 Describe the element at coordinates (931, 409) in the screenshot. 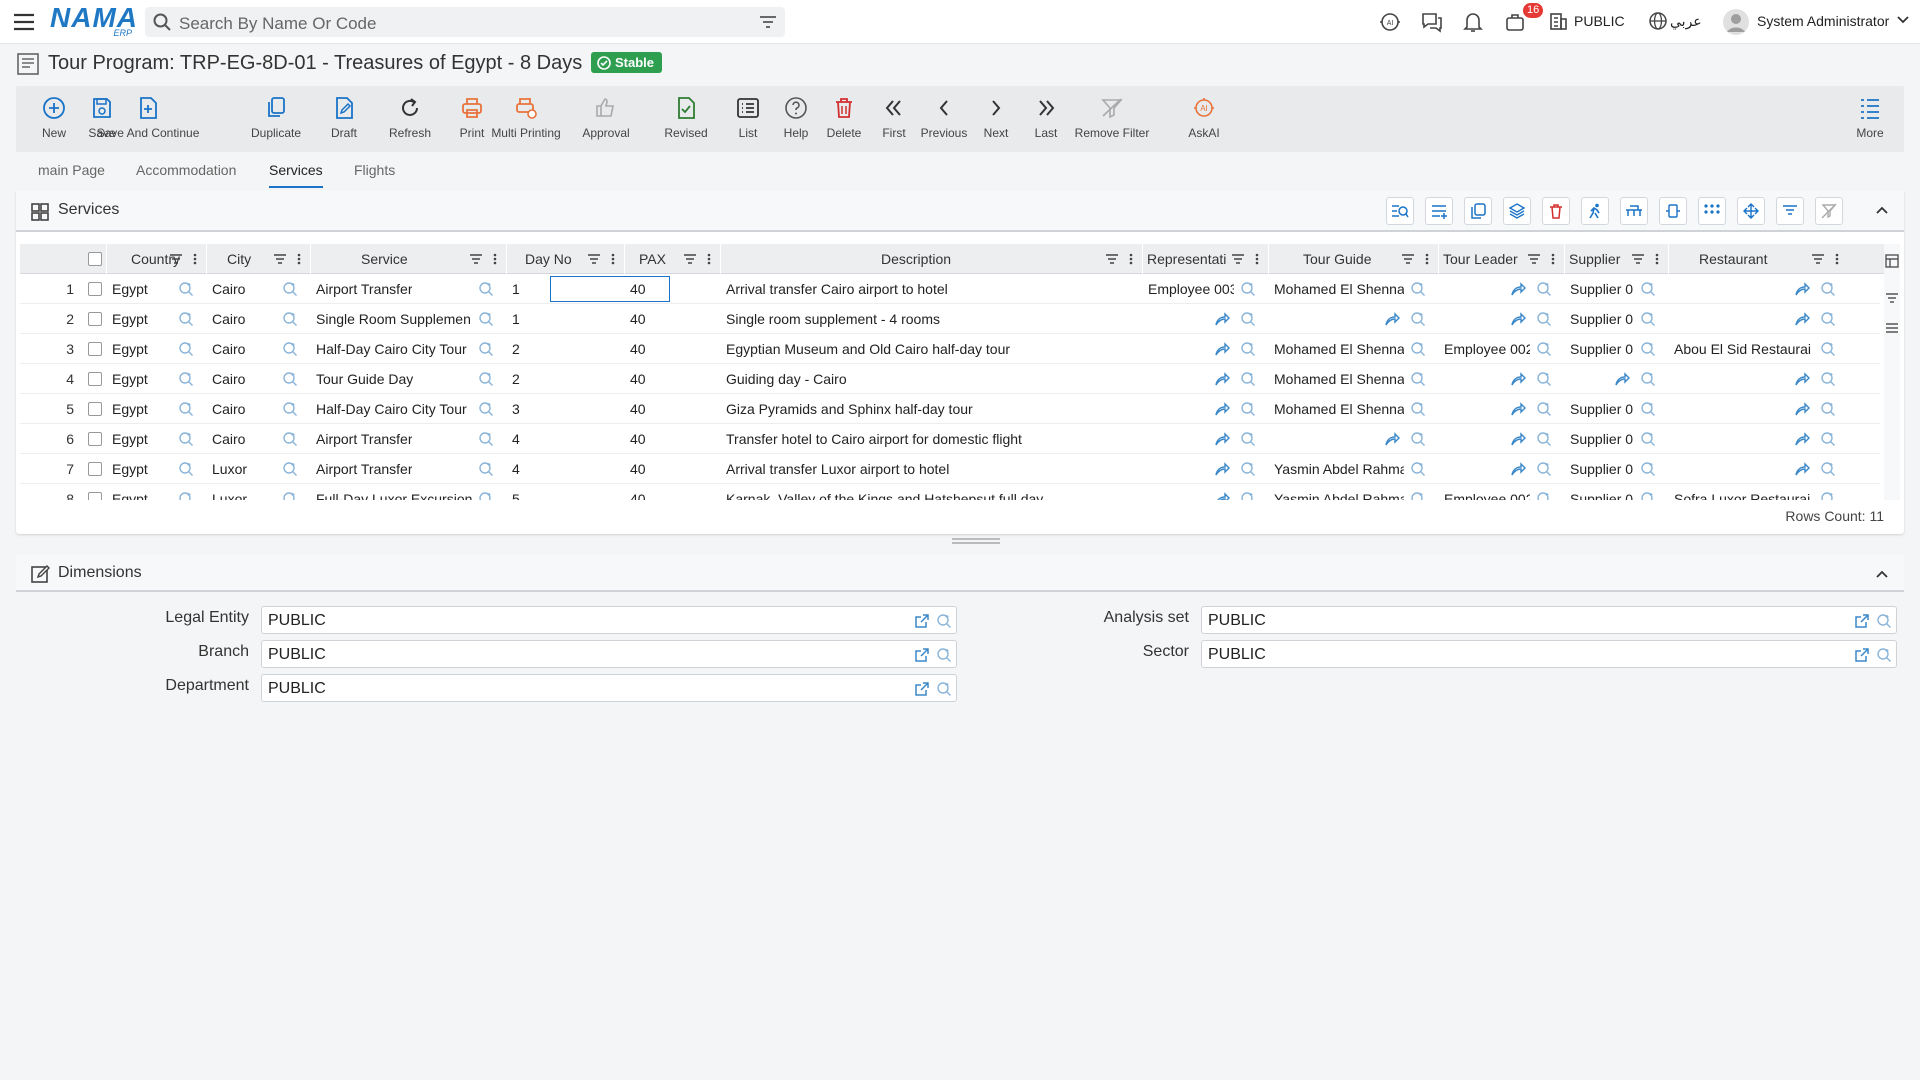

I see `cell-desc: Giza Pyramids and Sphinx half-day tour` at that location.